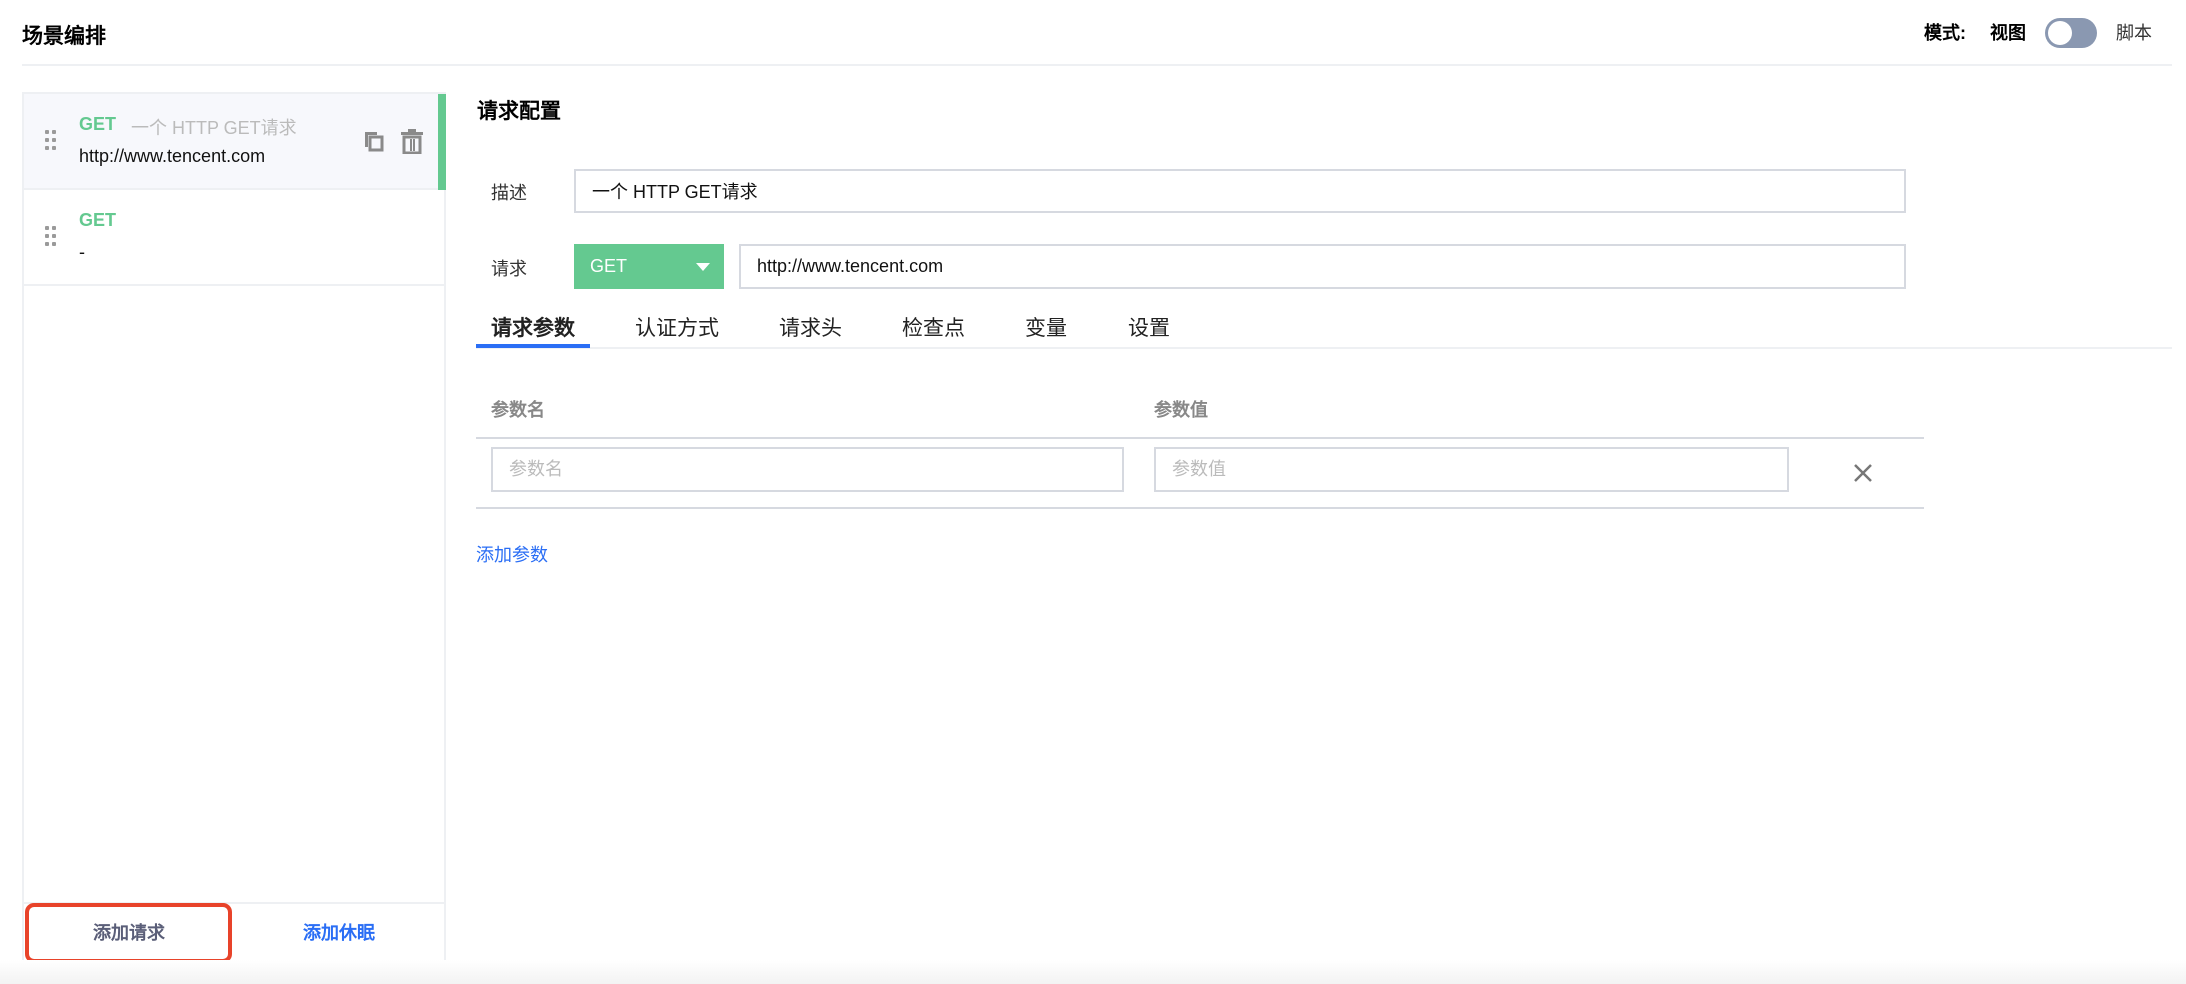 This screenshot has width=2186, height=984. Describe the element at coordinates (1945, 33) in the screenshot. I see `mode-label: 模式:` at that location.